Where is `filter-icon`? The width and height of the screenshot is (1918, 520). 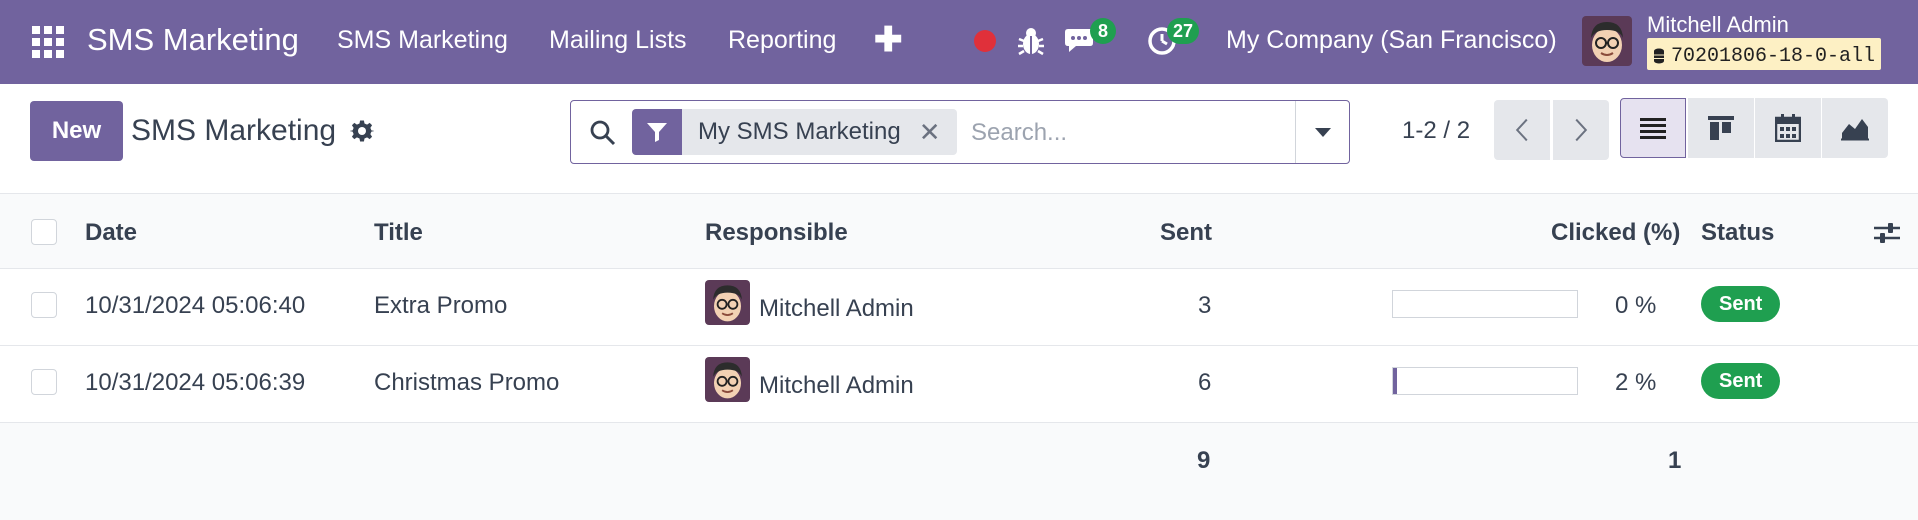
filter-icon is located at coordinates (657, 132).